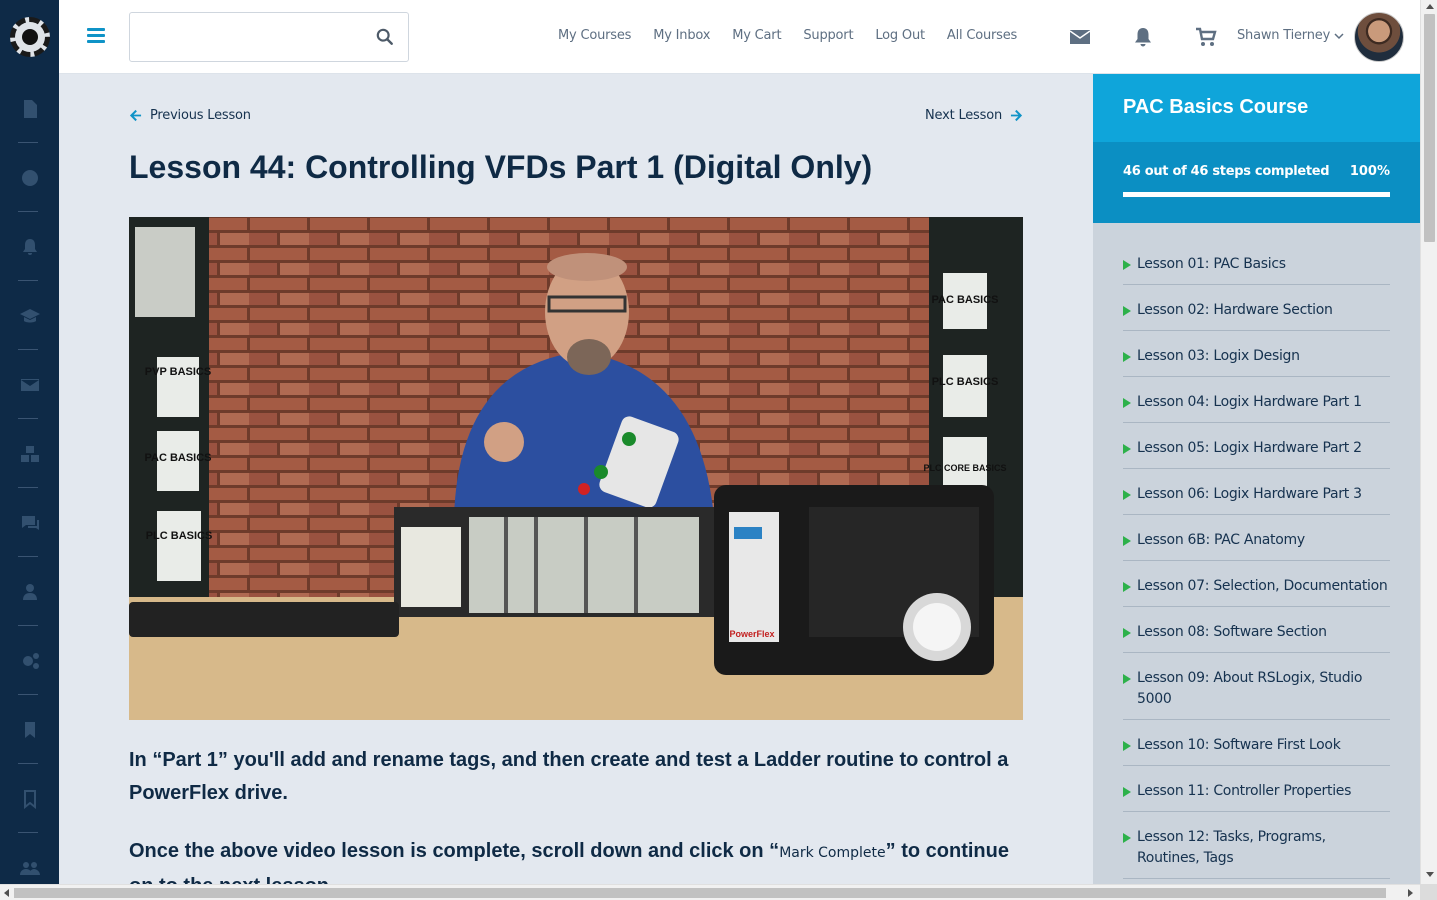 Image resolution: width=1437 pixels, height=900 pixels. Describe the element at coordinates (576, 116) in the screenshot. I see `lesson-navigation: Previous Lesson Next Lesson` at that location.